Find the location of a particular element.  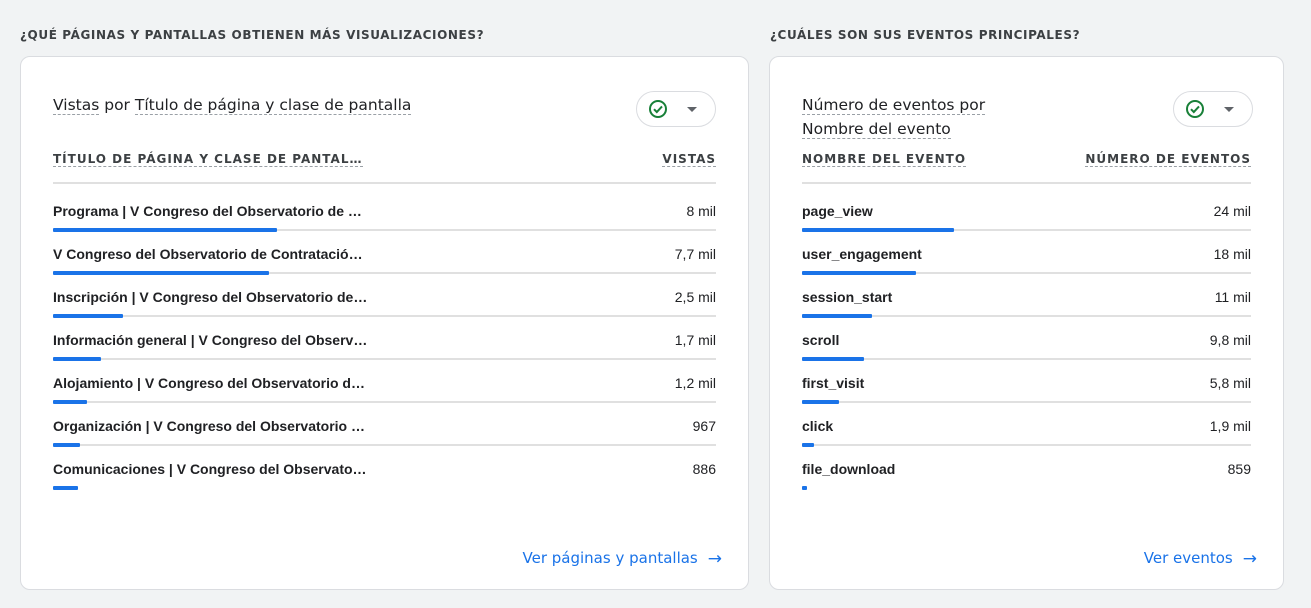

row-value: 18 mil is located at coordinates (1232, 254).